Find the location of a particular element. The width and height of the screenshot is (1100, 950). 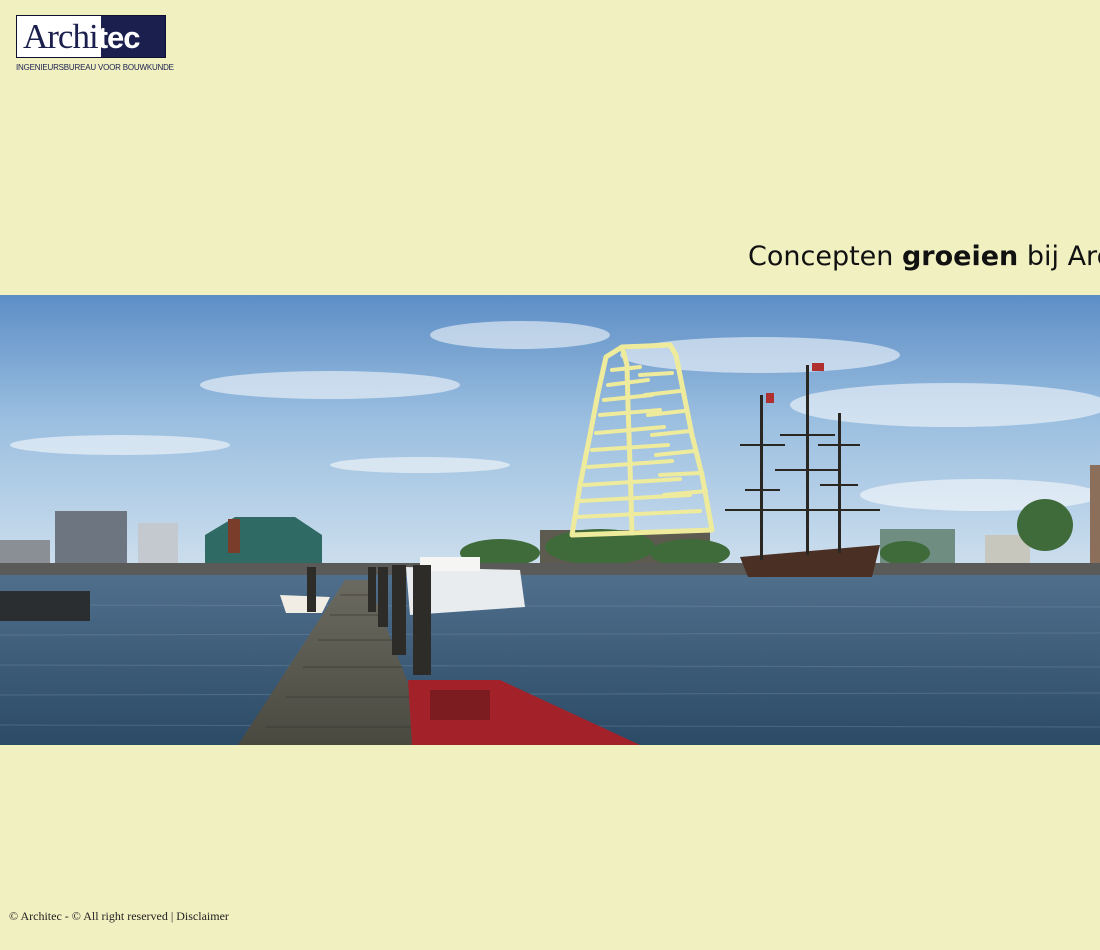

footer-copyright: © Architec - © All right reserved is located at coordinates (88, 916).